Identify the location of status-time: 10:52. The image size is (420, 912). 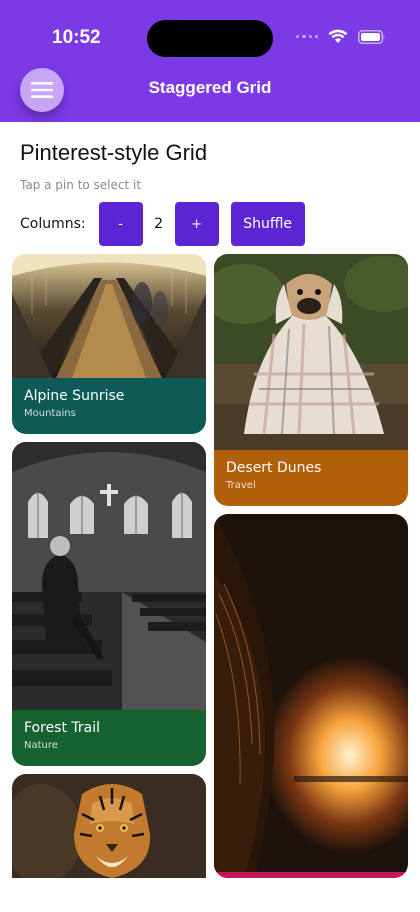
(76, 37).